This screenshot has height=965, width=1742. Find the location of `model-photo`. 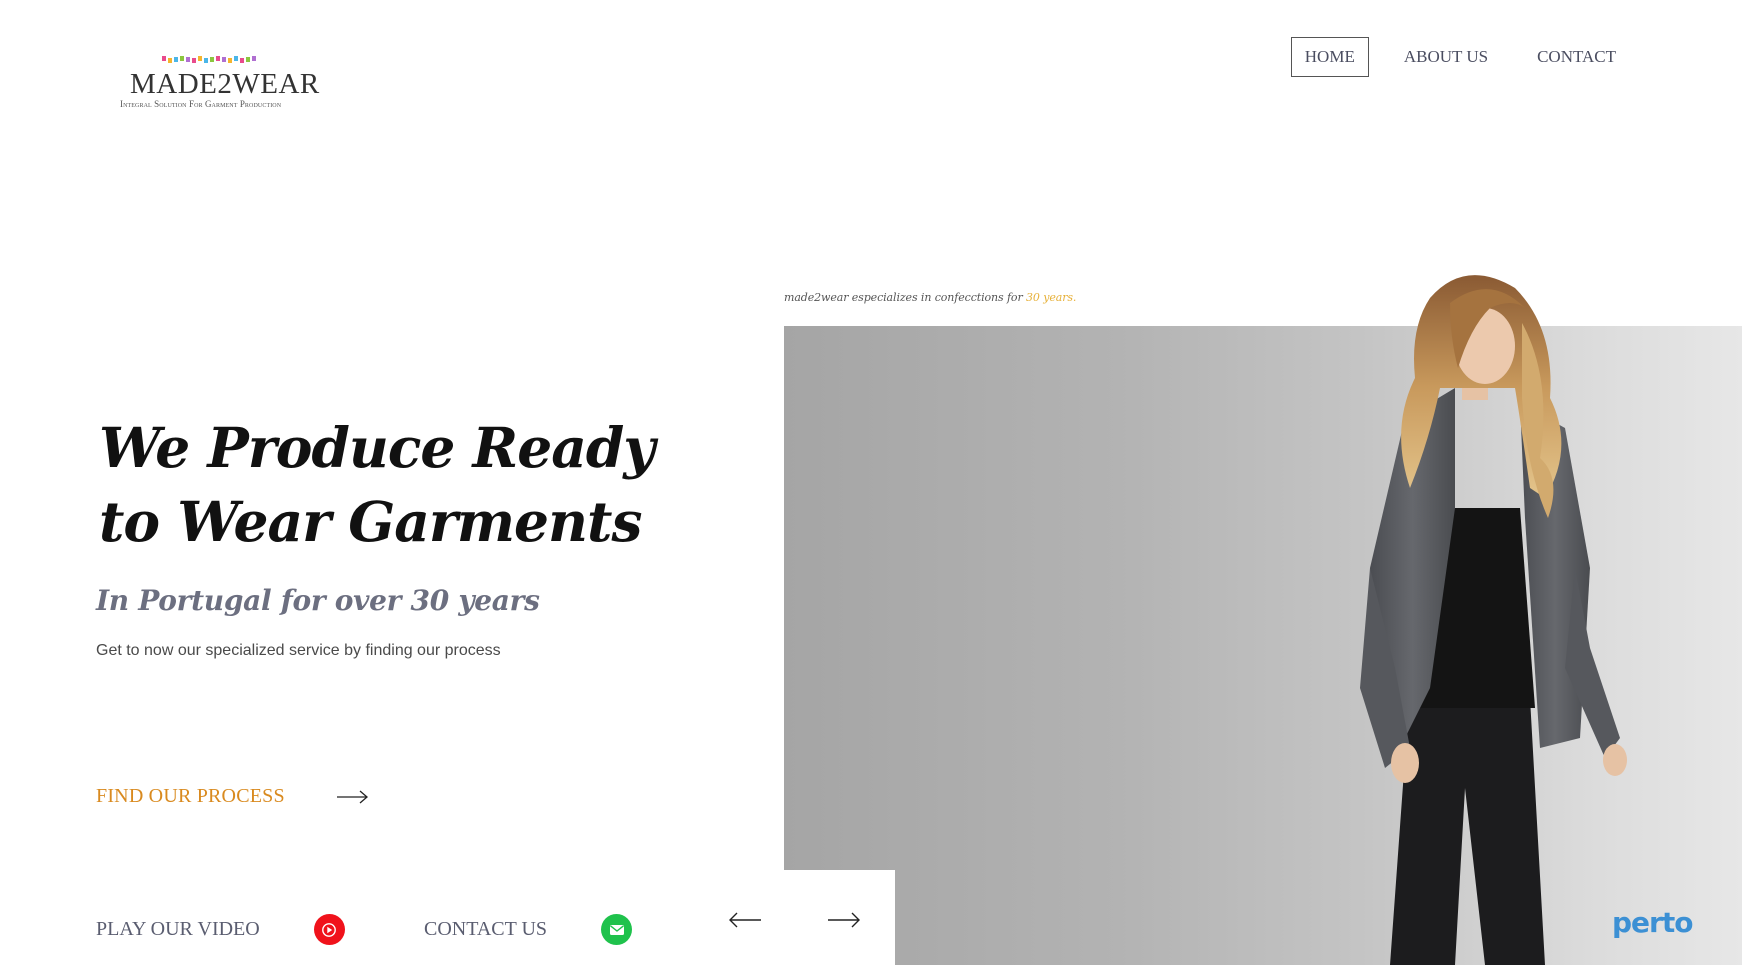

model-photo is located at coordinates (1493, 620).